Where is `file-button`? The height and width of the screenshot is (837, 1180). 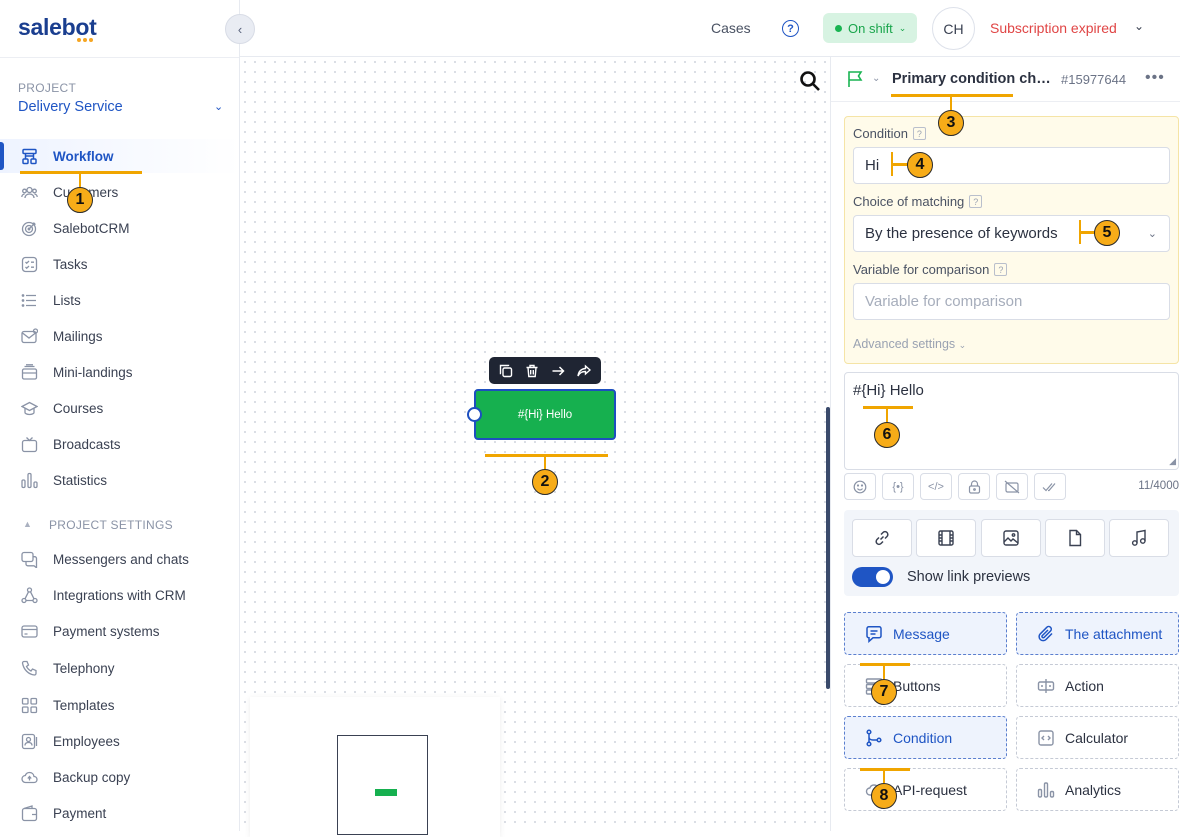
file-button is located at coordinates (1075, 538).